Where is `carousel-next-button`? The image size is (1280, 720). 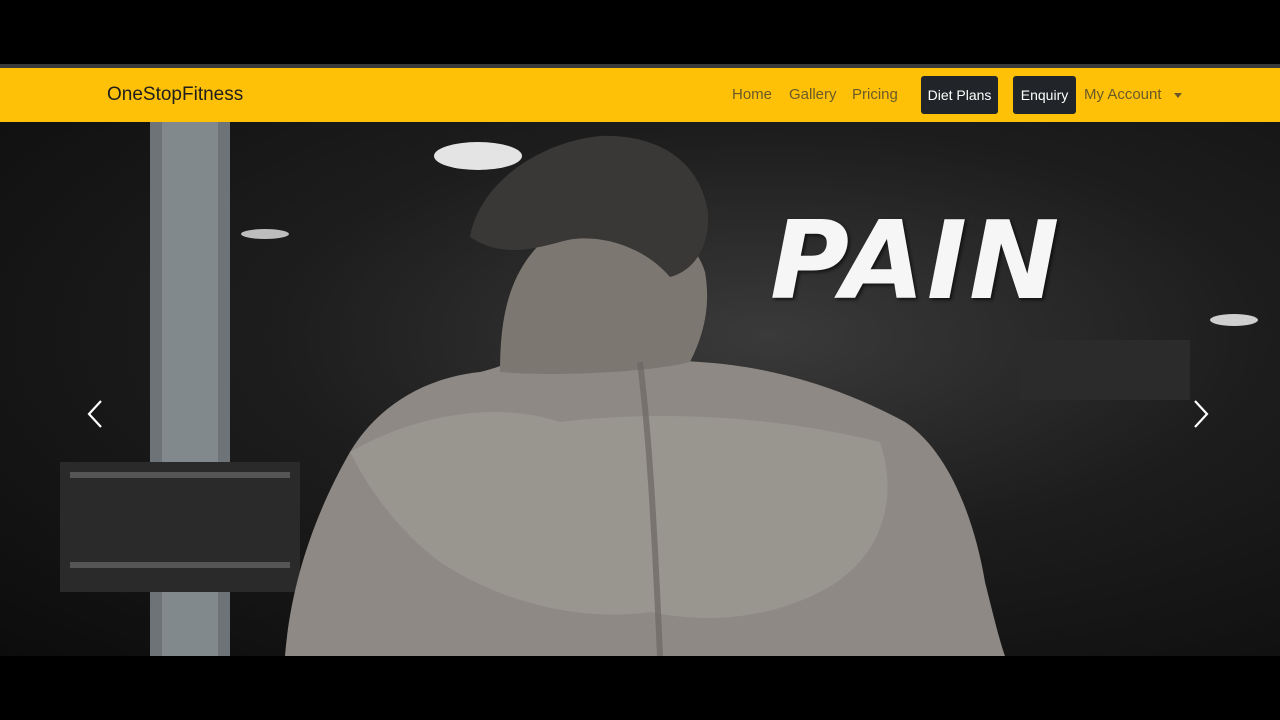
carousel-next-button is located at coordinates (1201, 389).